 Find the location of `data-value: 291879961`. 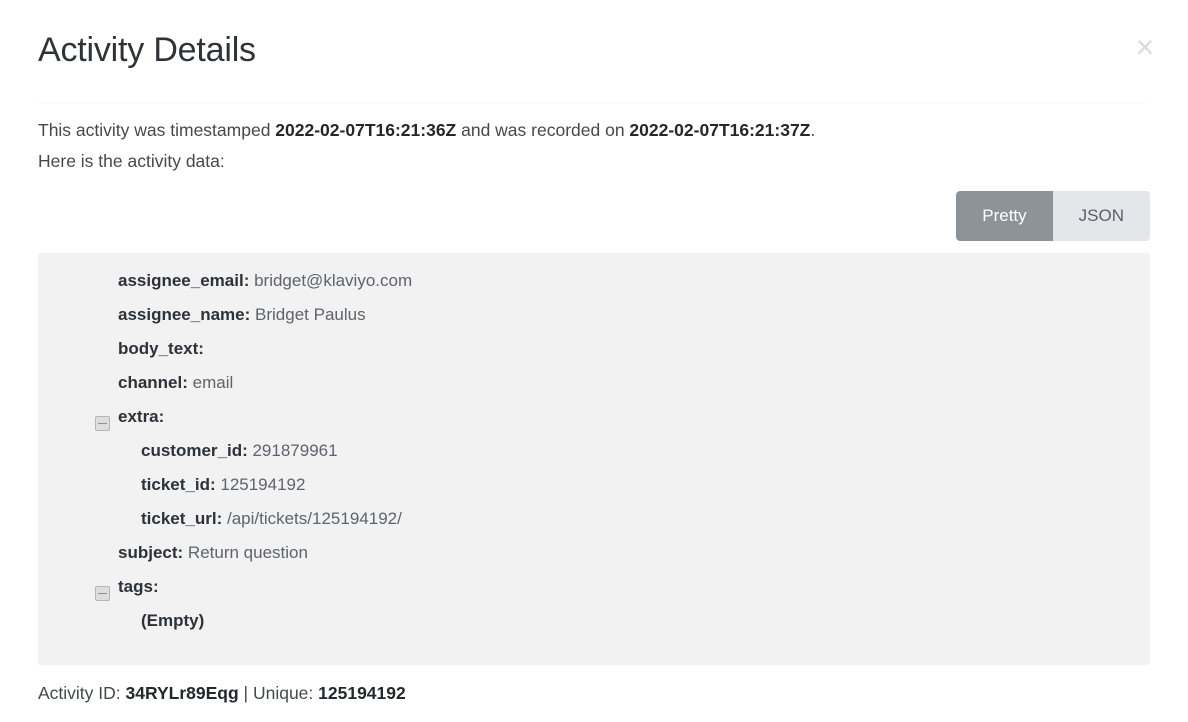

data-value: 291879961 is located at coordinates (292, 450).